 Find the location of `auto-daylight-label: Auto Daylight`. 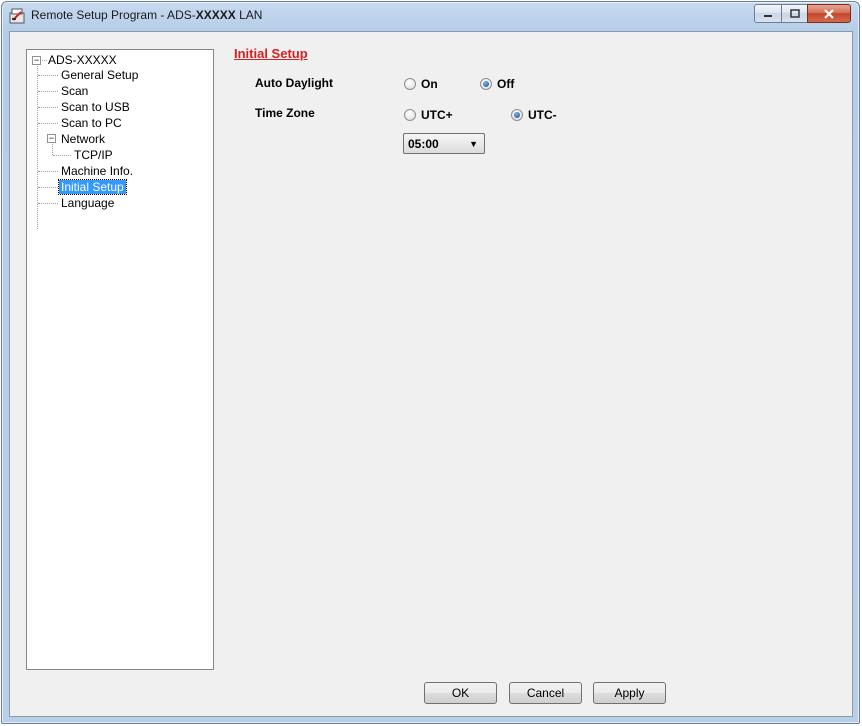

auto-daylight-label: Auto Daylight is located at coordinates (294, 83).